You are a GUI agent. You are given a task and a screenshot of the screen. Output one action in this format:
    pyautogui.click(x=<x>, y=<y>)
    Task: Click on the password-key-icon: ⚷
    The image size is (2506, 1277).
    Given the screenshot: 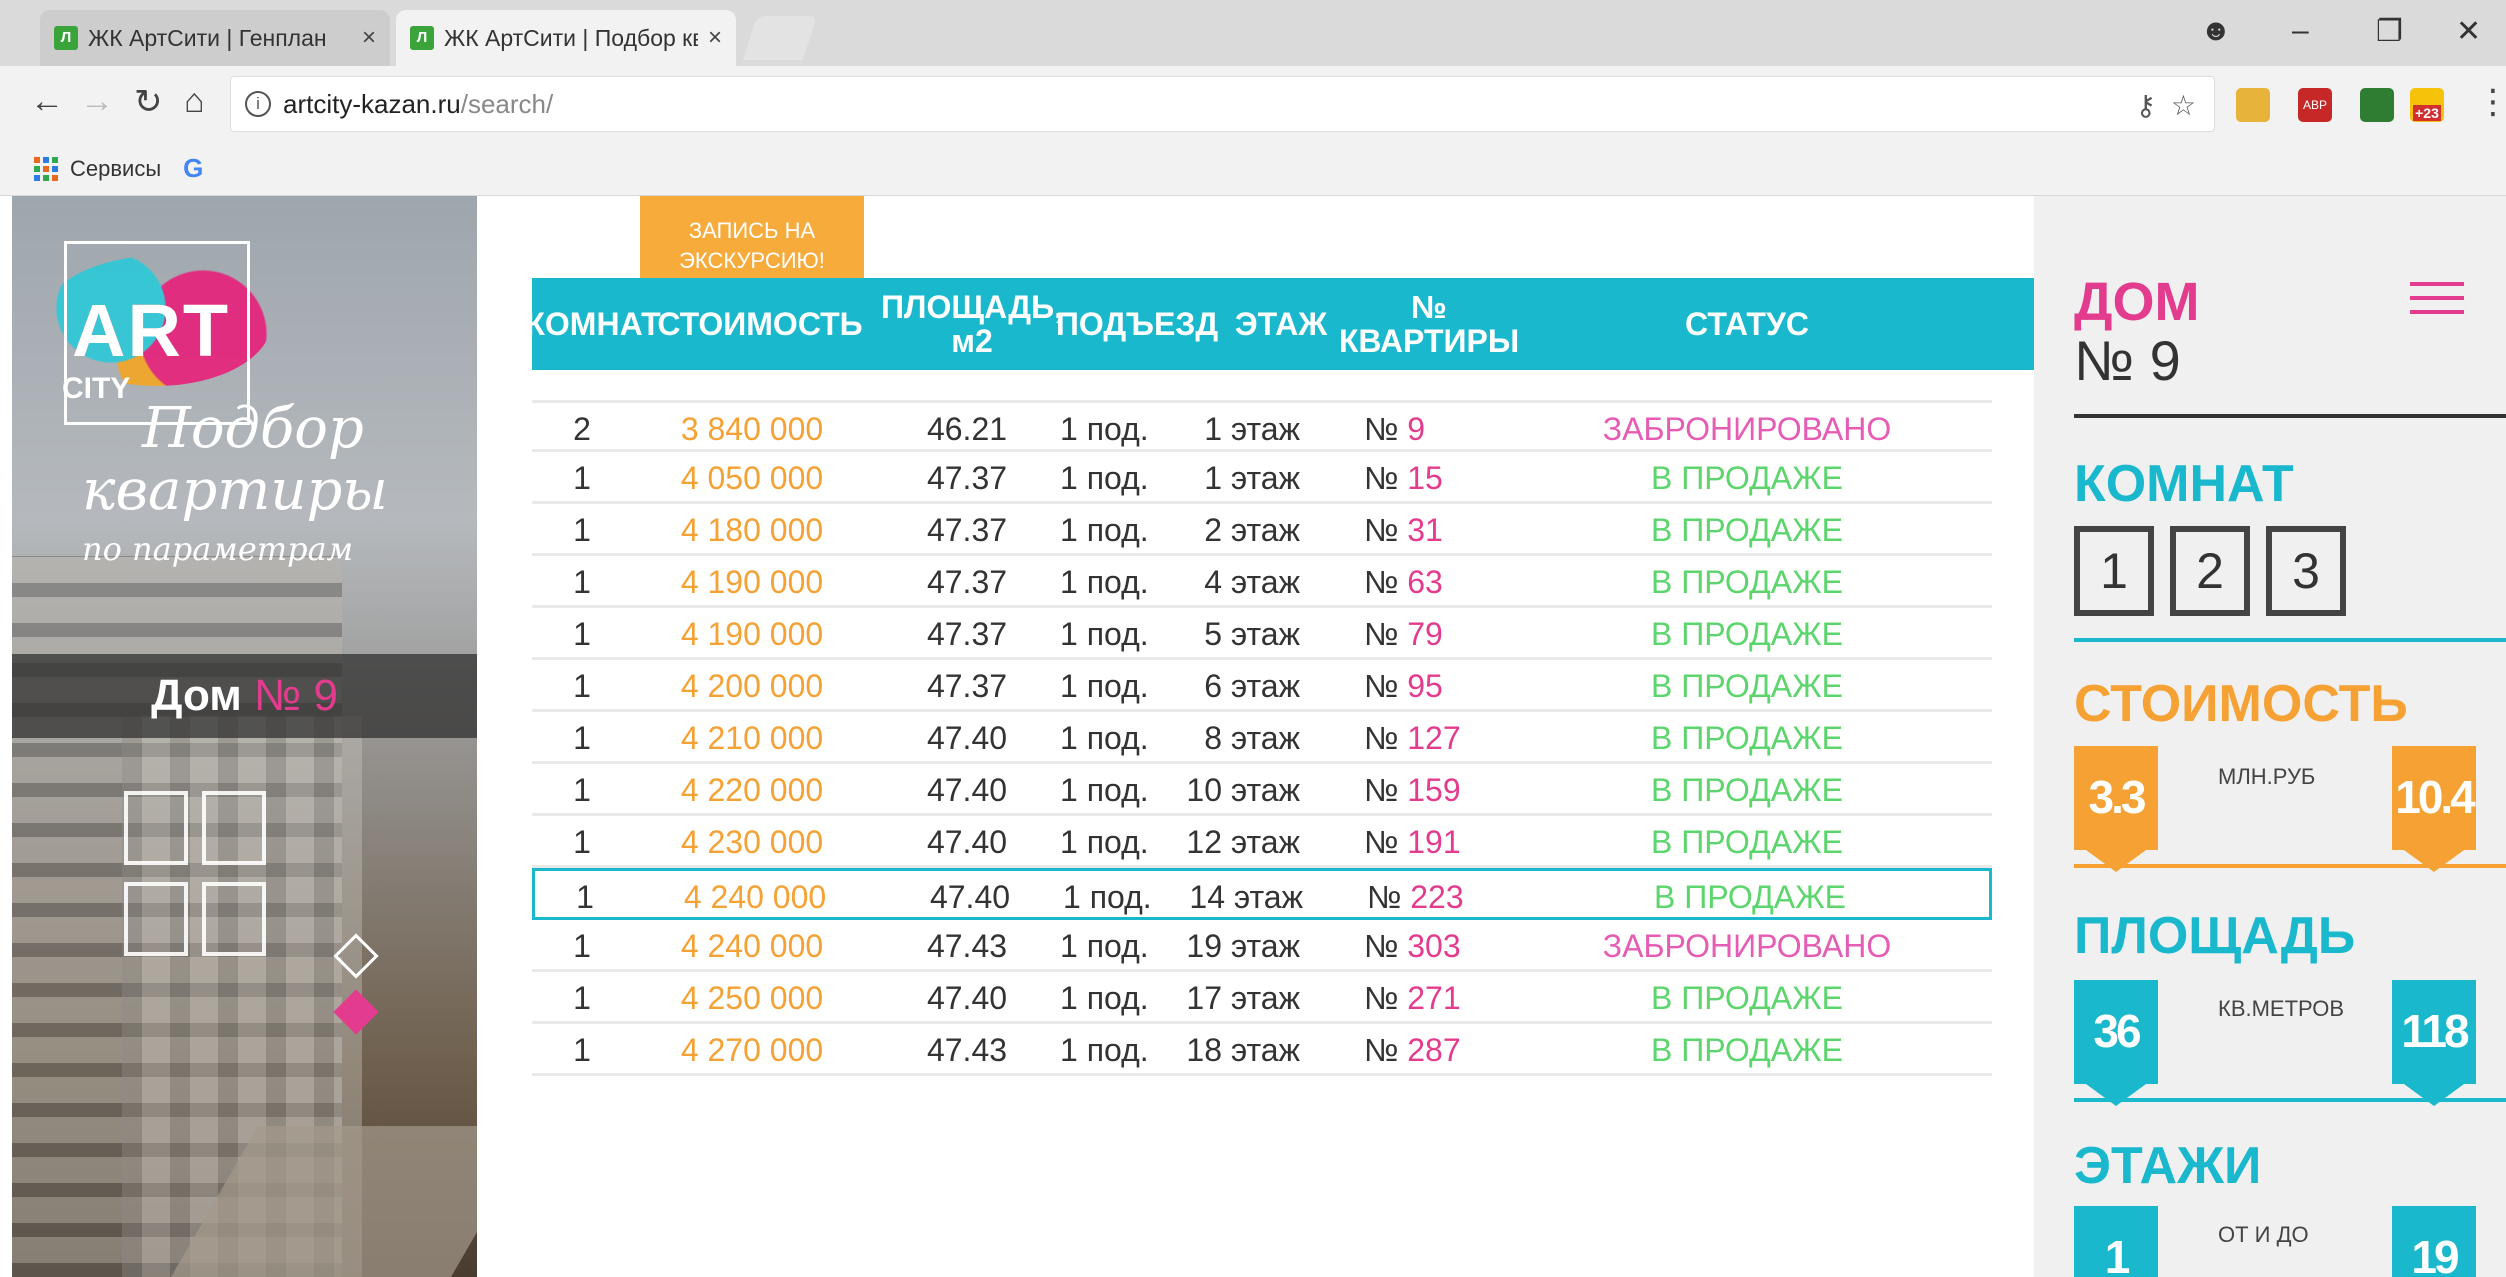 What is the action you would take?
    pyautogui.click(x=2145, y=105)
    